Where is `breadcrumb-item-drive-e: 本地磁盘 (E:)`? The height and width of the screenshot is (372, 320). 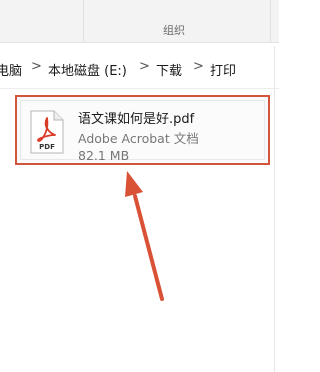
breadcrumb-item-drive-e: 本地磁盘 (E:) is located at coordinates (87, 69).